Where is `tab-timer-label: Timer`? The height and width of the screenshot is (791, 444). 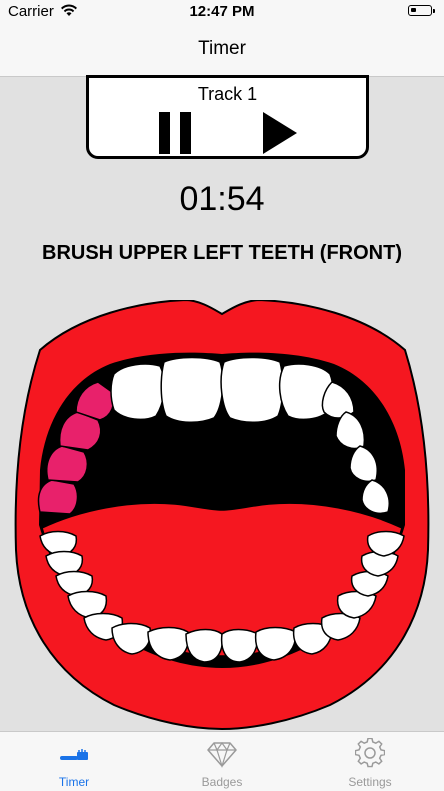
tab-timer-label: Timer is located at coordinates (74, 782).